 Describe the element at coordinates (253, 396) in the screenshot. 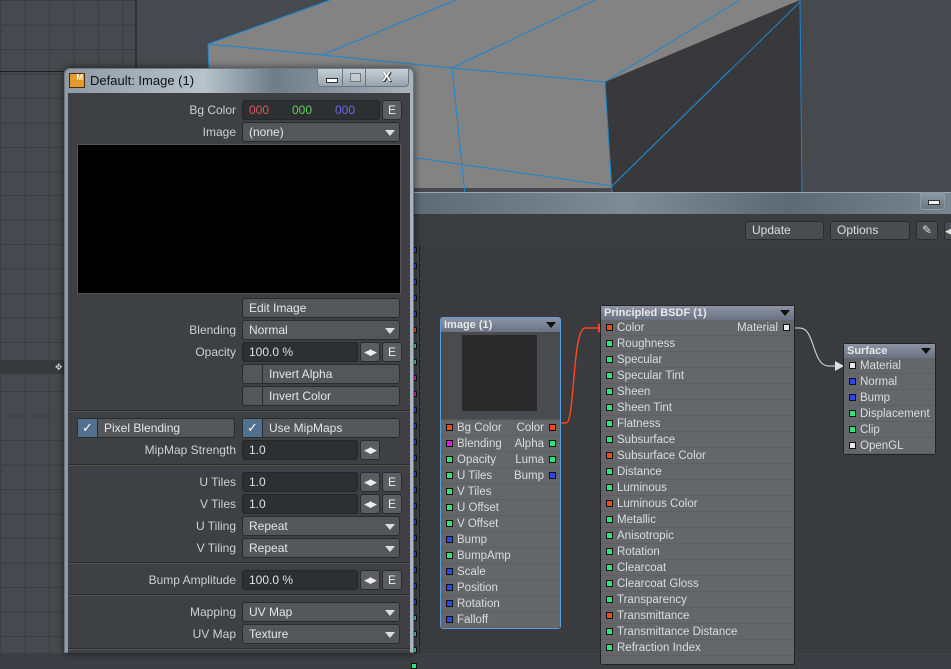

I see `invert-color-checkbox` at that location.